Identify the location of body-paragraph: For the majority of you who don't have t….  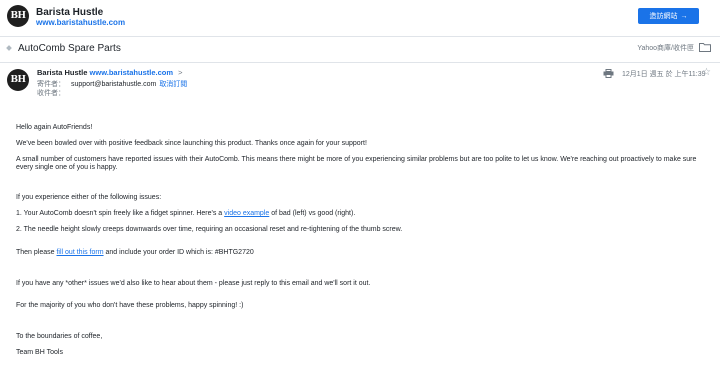
(130, 305).